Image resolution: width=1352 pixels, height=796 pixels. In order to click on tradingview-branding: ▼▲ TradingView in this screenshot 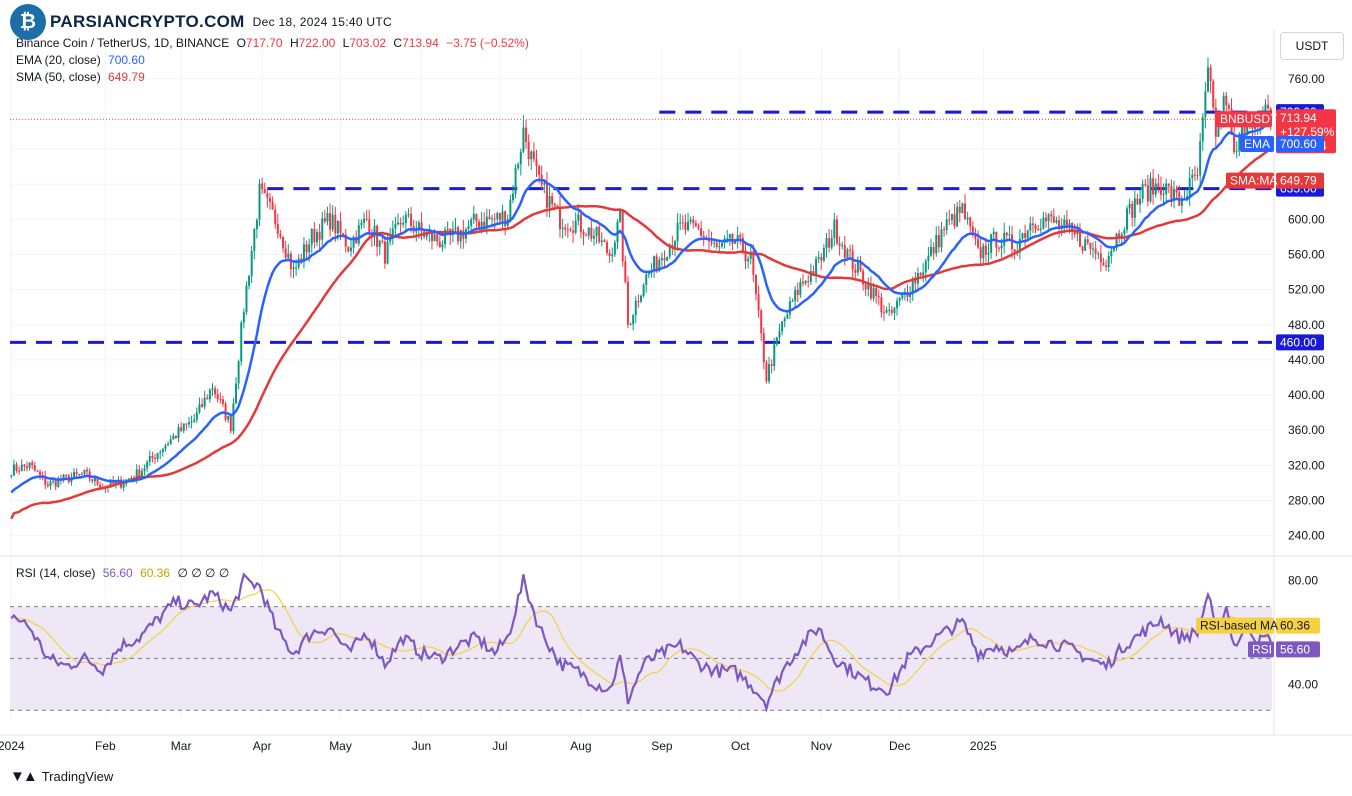, I will do `click(61, 776)`.